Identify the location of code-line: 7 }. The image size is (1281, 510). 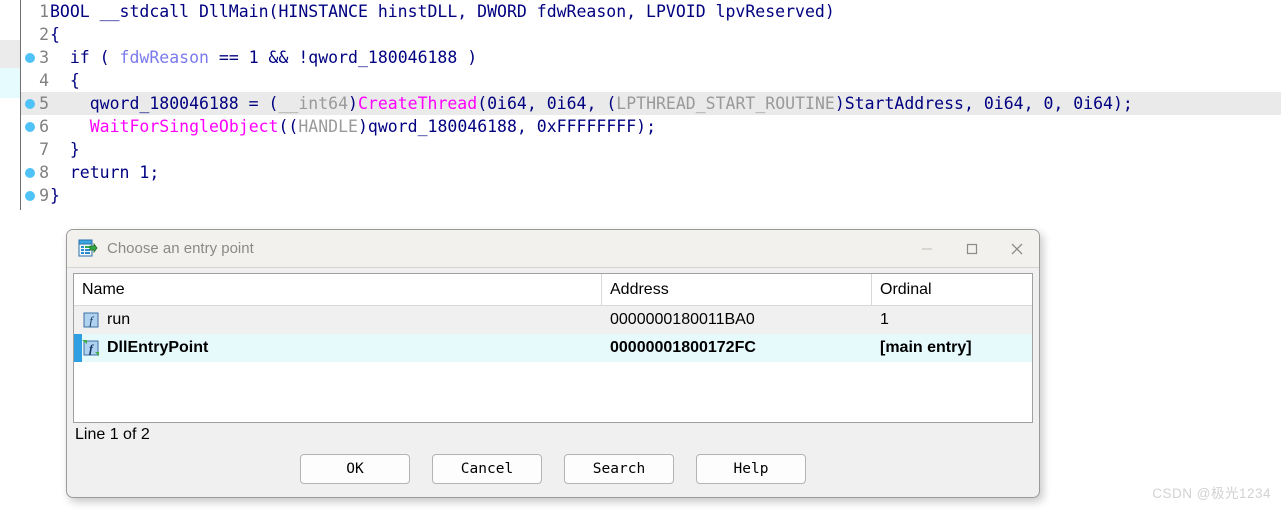
(651, 149).